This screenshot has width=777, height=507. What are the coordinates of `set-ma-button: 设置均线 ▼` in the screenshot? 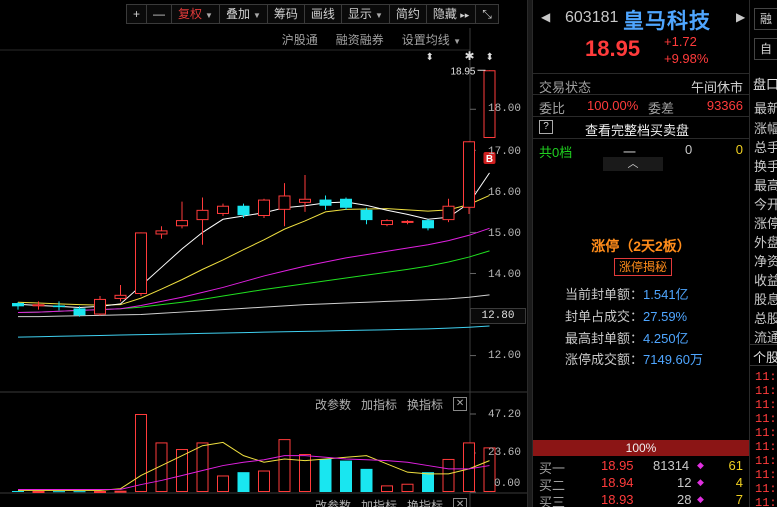 It's located at (431, 39).